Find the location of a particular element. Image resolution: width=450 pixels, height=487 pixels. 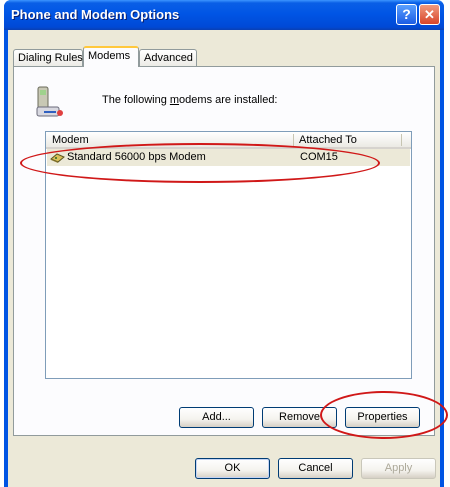

modem-icon is located at coordinates (57, 158).